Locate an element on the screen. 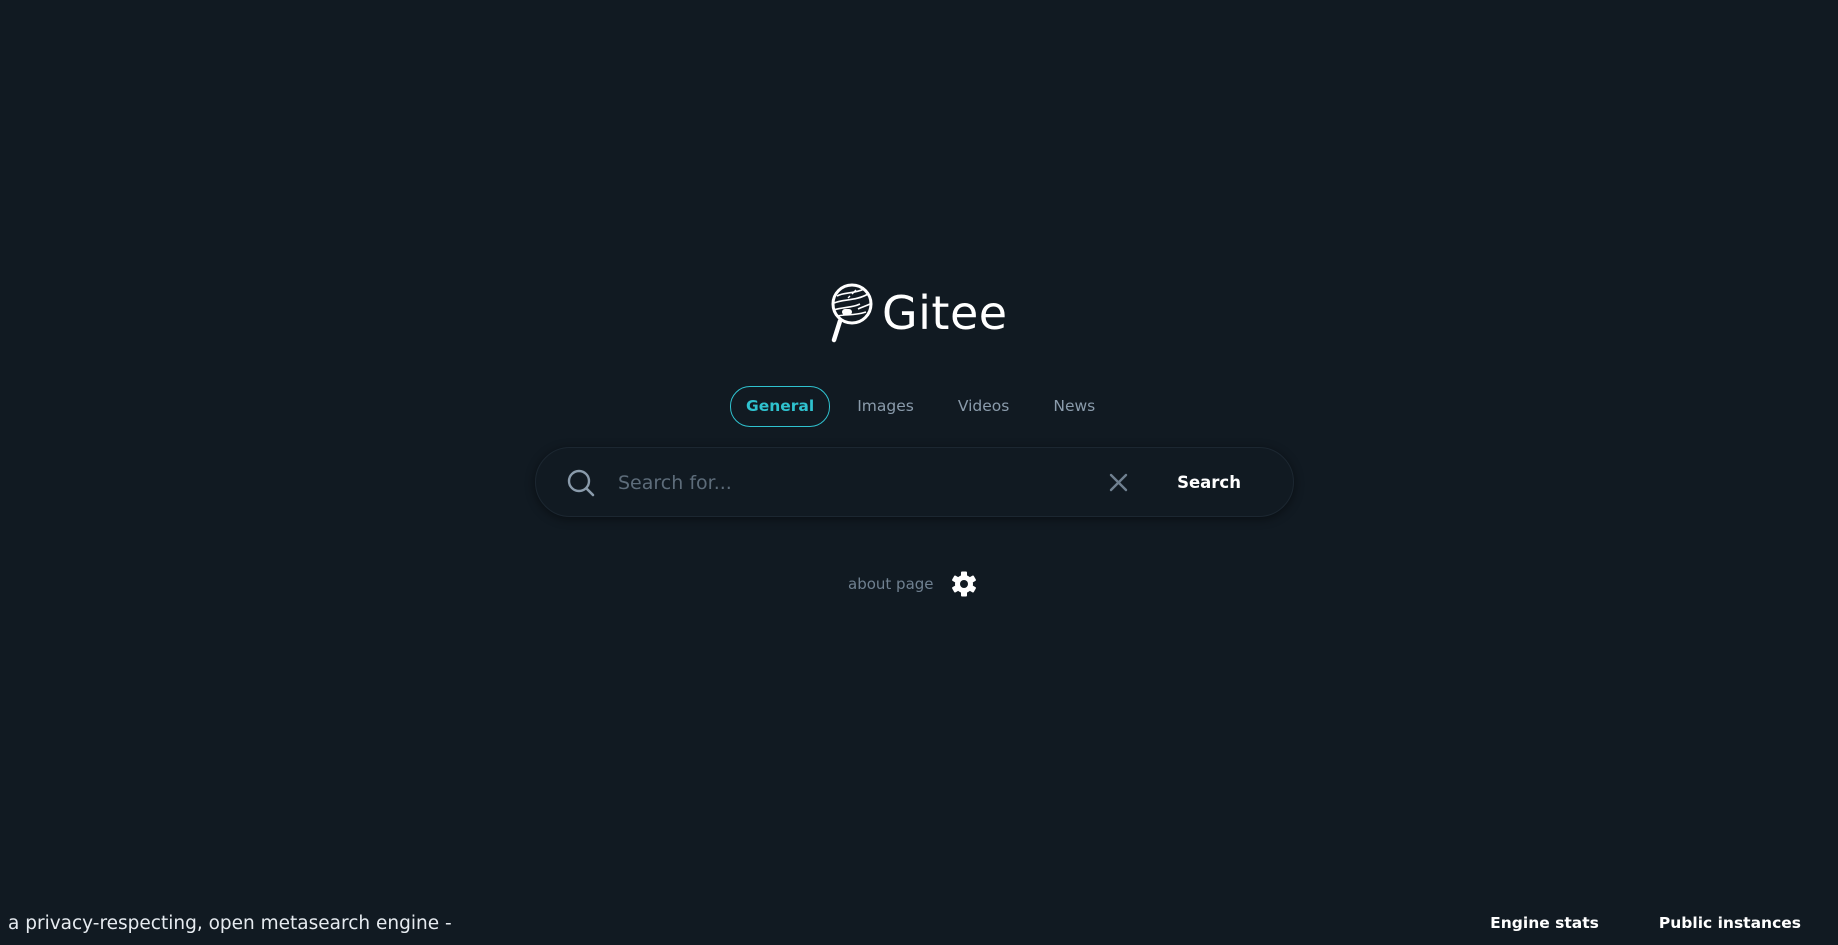  brand-name: Gitee is located at coordinates (945, 313).